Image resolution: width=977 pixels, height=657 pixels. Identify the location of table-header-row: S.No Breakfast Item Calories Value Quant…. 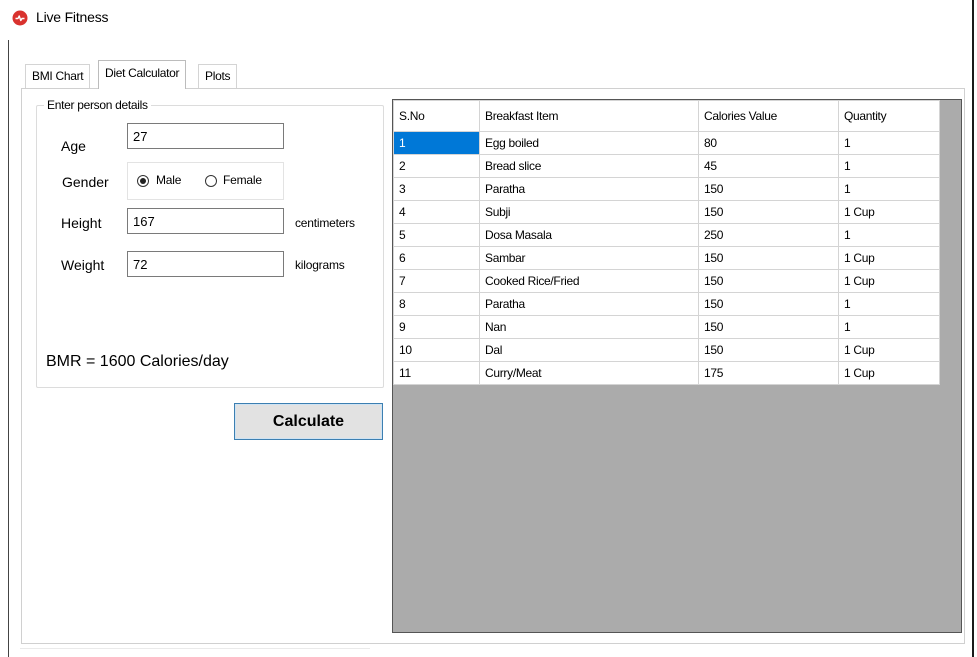
(666, 116).